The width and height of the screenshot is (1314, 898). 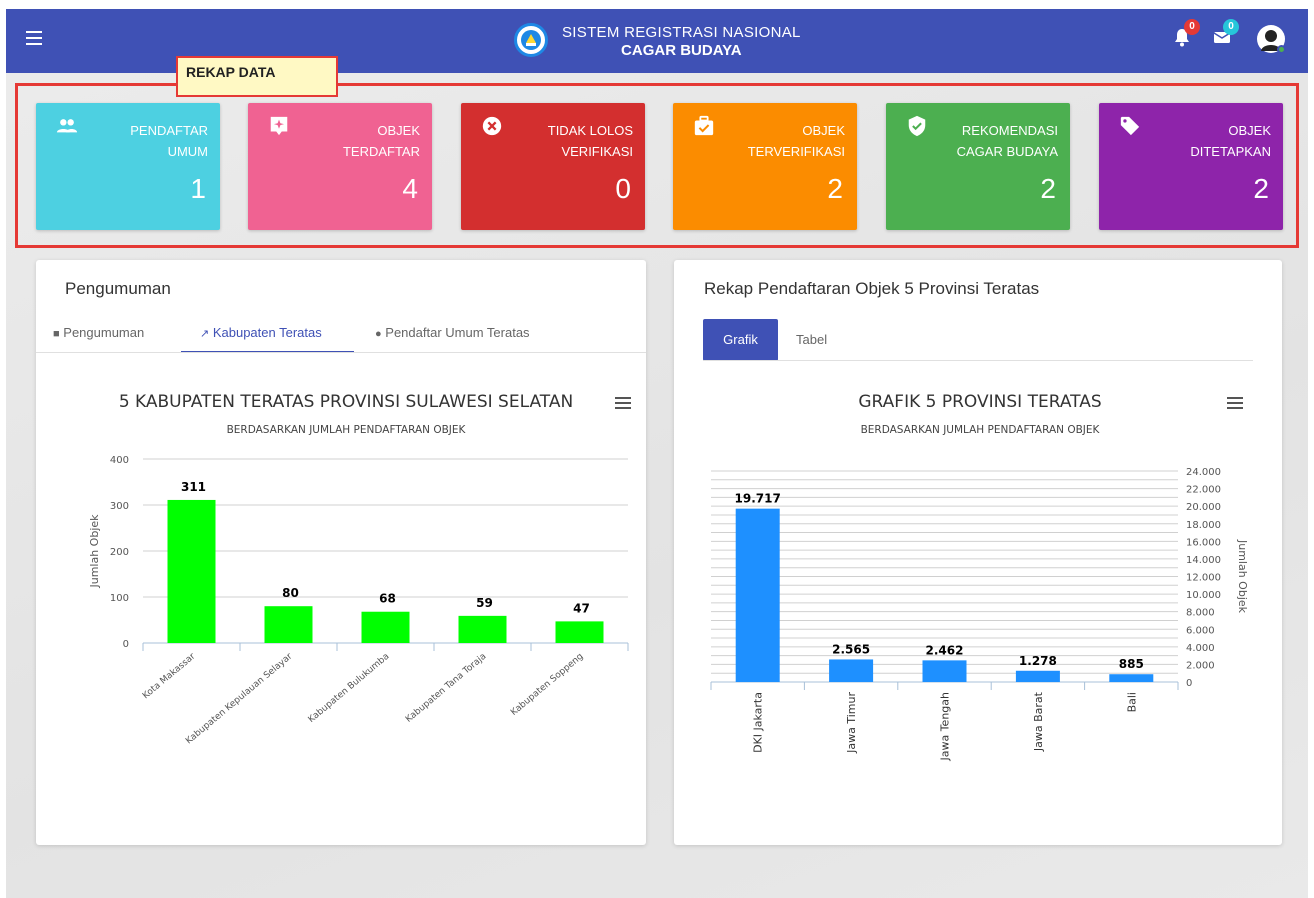 What do you see at coordinates (1187, 35) in the screenshot?
I see `notification-button: 0` at bounding box center [1187, 35].